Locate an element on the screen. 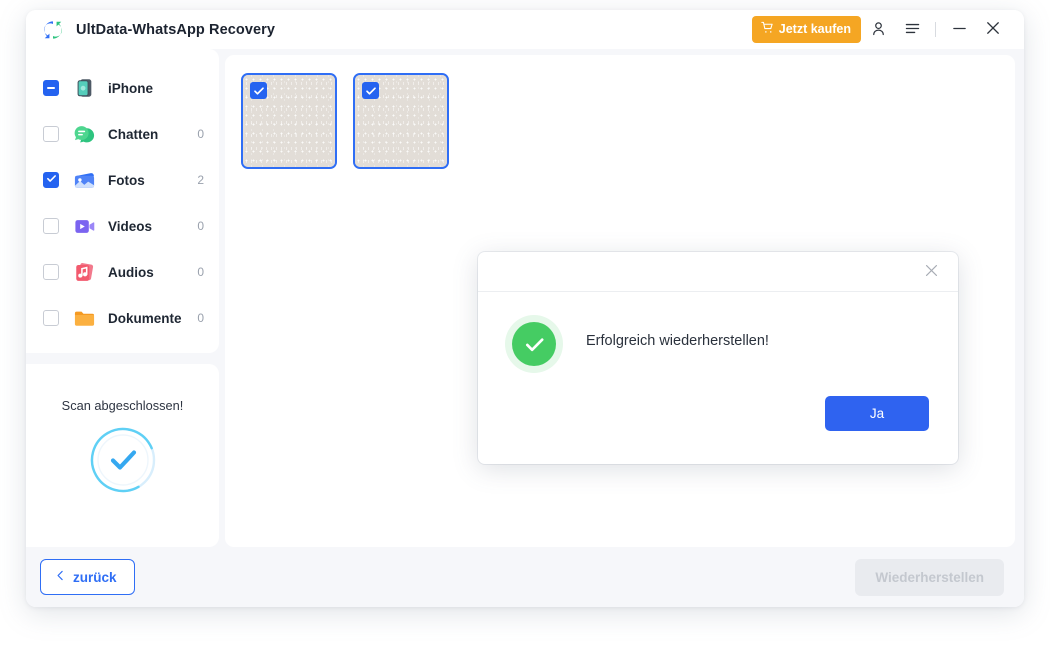 This screenshot has height=650, width=1050. checkbox-audios is located at coordinates (51, 272).